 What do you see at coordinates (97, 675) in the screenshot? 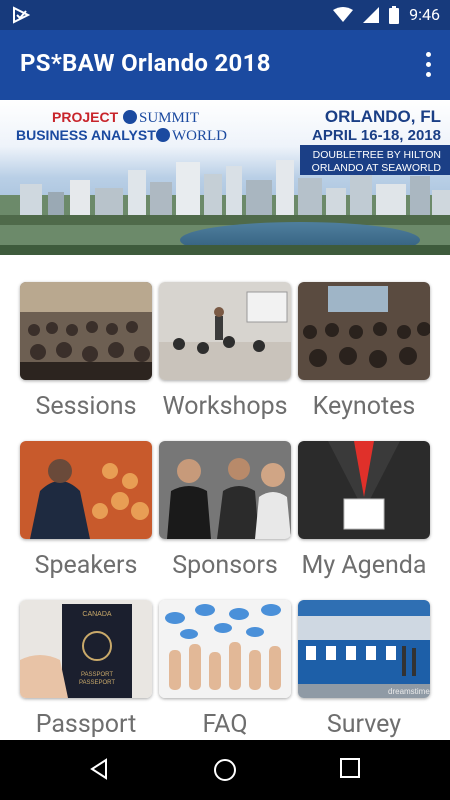
I see `svg-text: PASSPORT` at bounding box center [97, 675].